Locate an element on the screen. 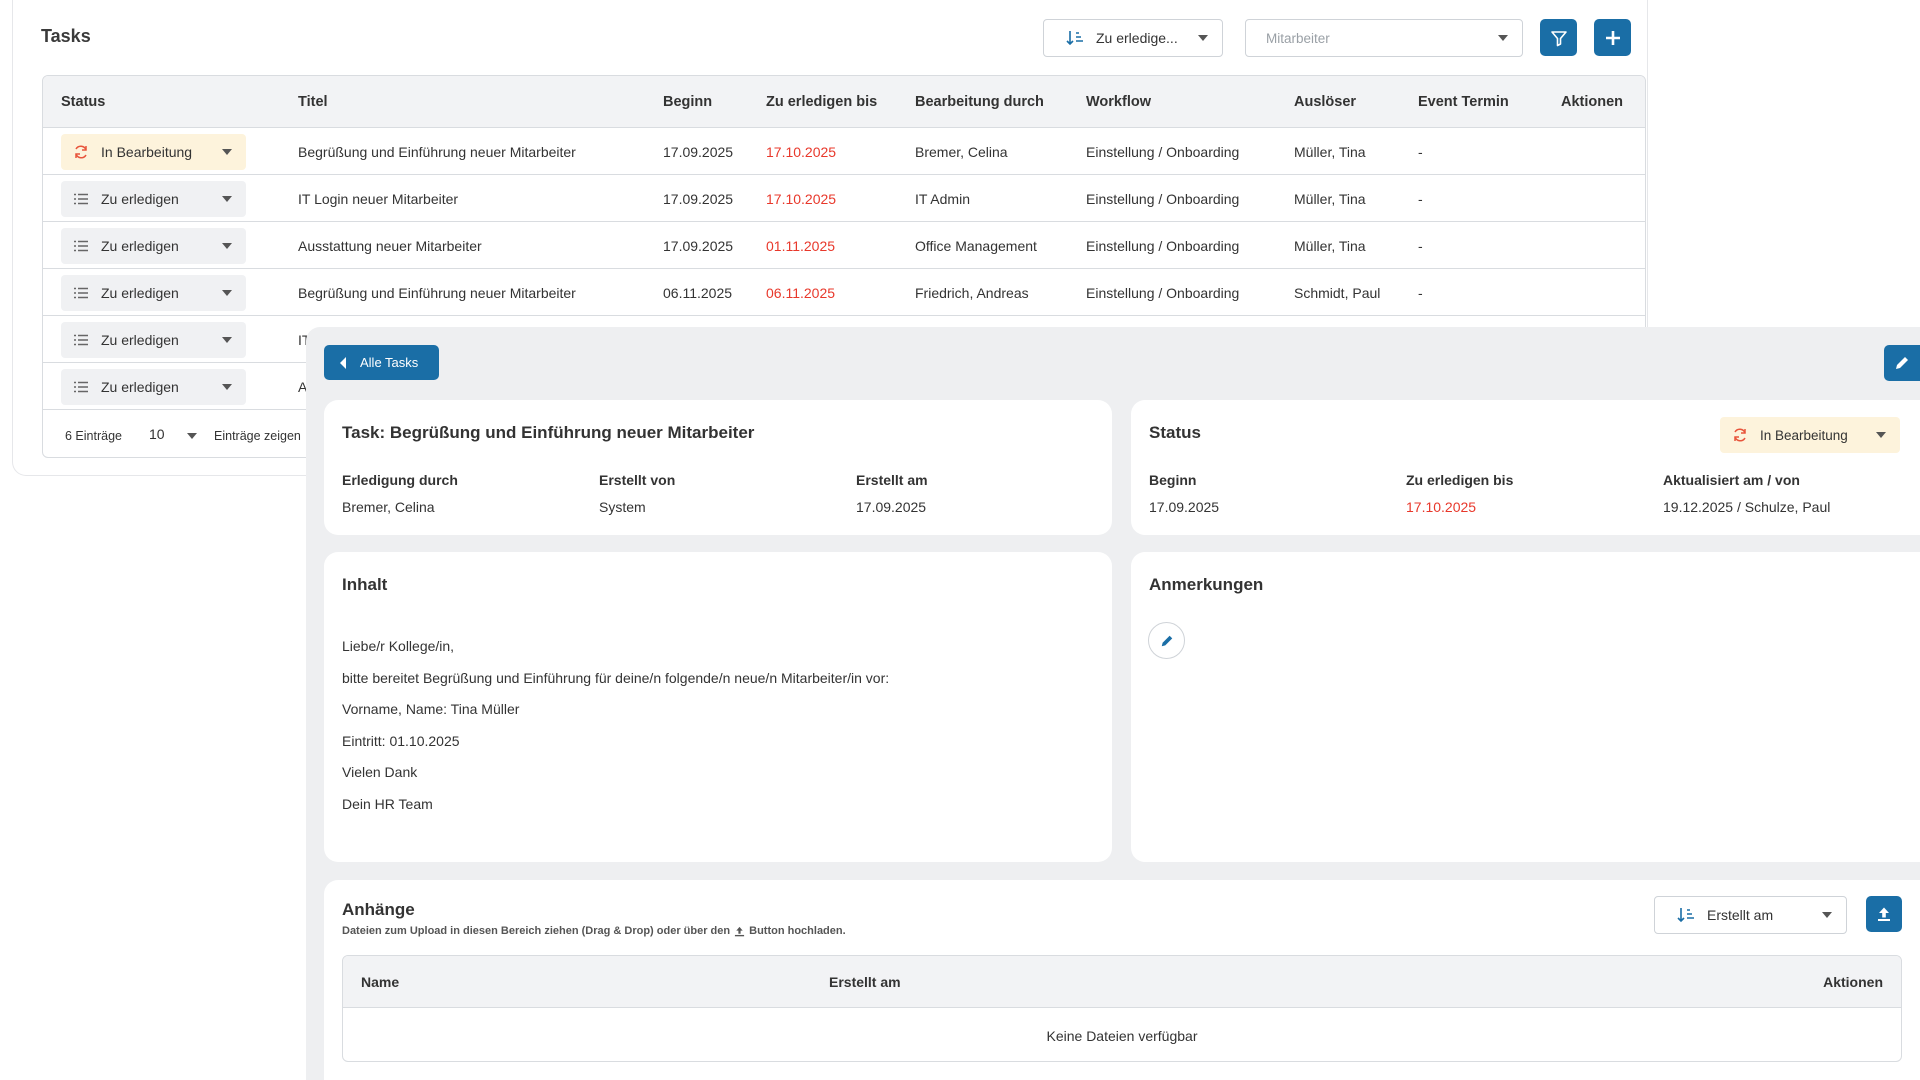 The height and width of the screenshot is (1080, 1920). column-header-workflow: Workflow is located at coordinates (1118, 102).